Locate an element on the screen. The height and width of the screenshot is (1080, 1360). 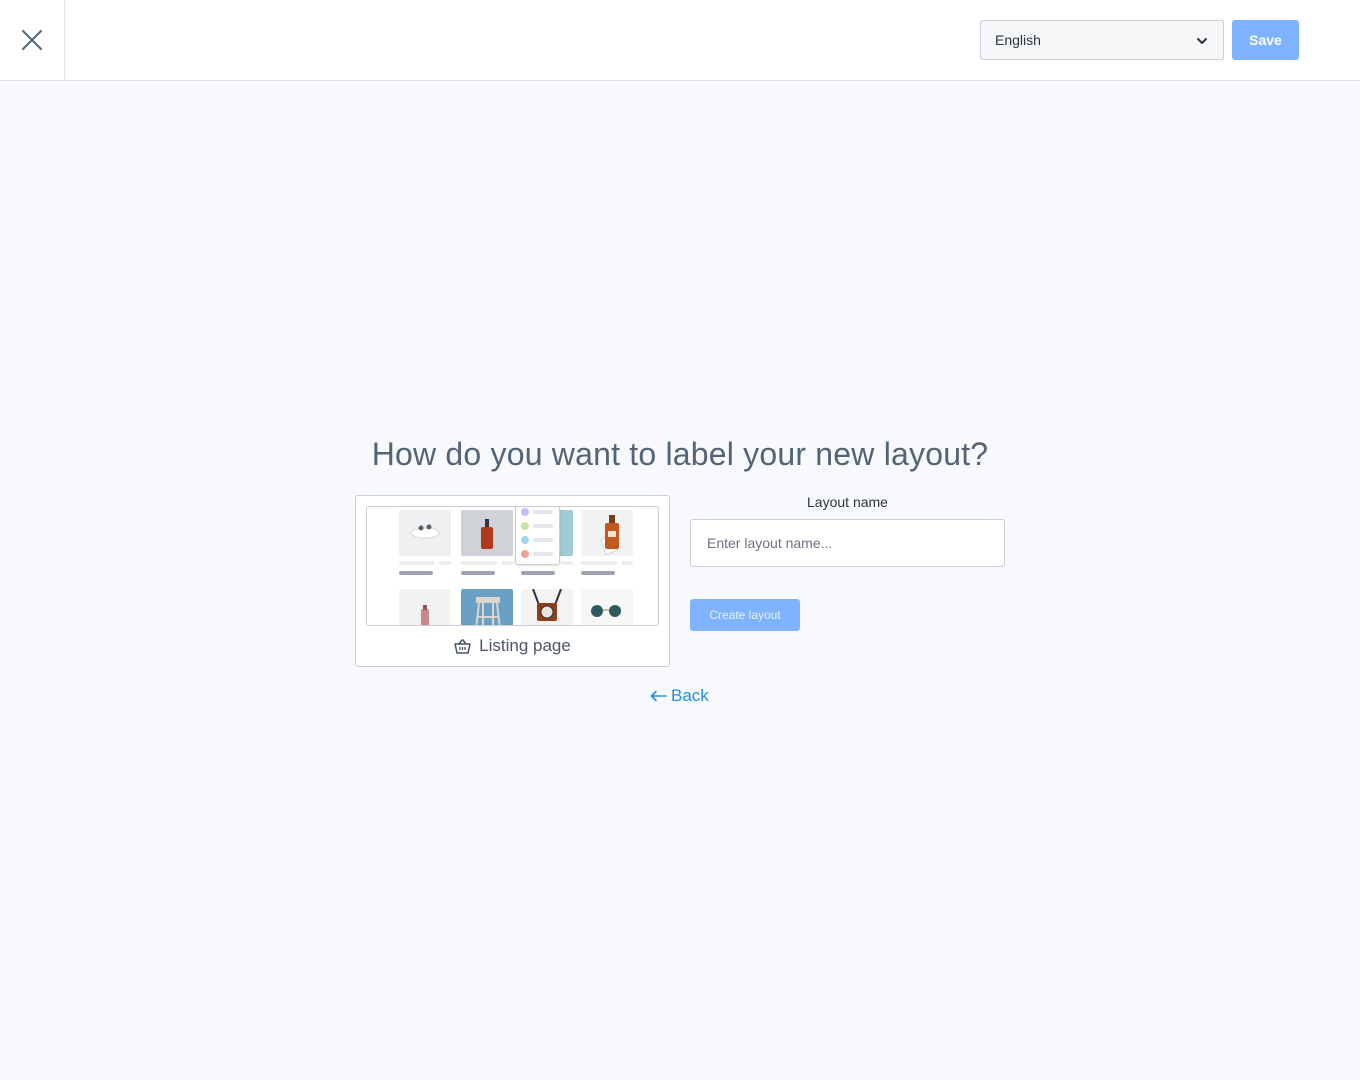
layout-name-input is located at coordinates (847, 543).